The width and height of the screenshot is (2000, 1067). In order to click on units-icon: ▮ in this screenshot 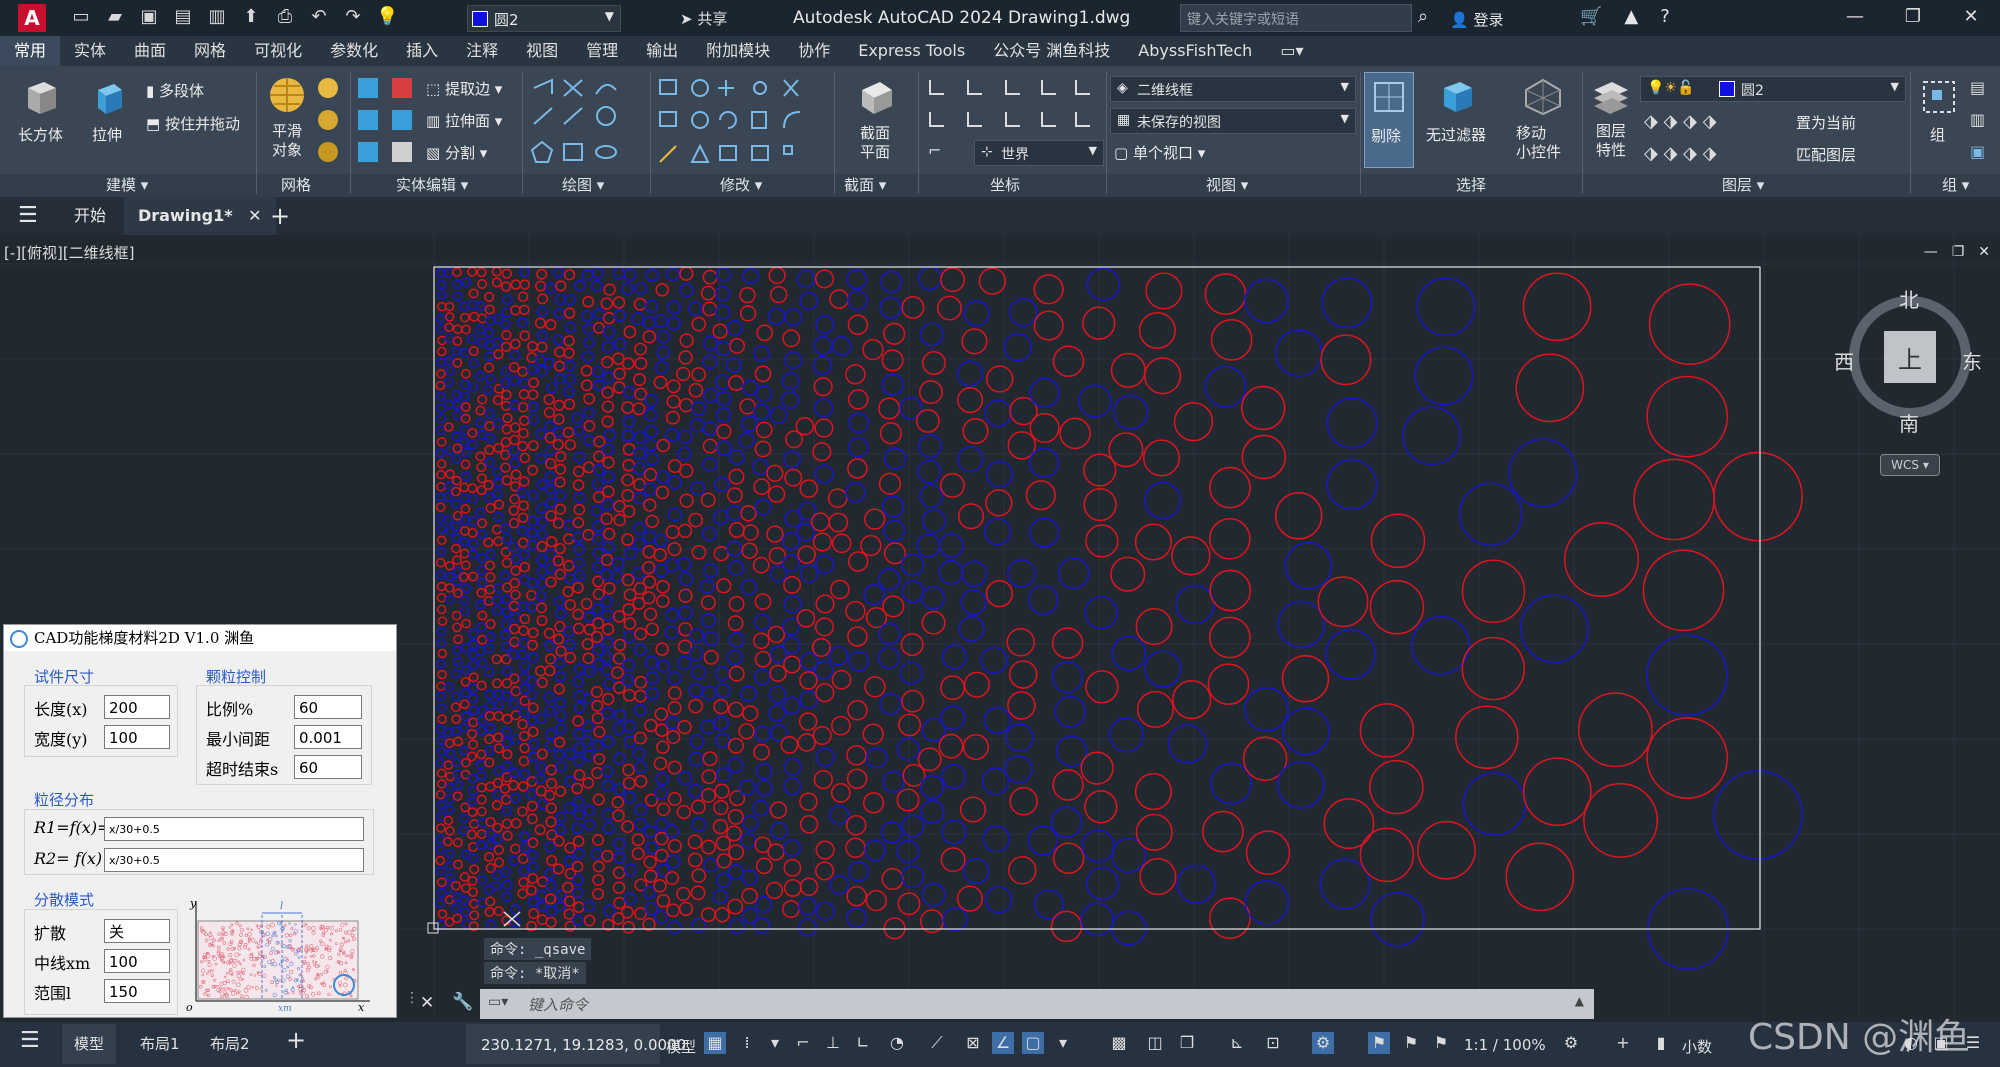, I will do `click(1661, 1043)`.